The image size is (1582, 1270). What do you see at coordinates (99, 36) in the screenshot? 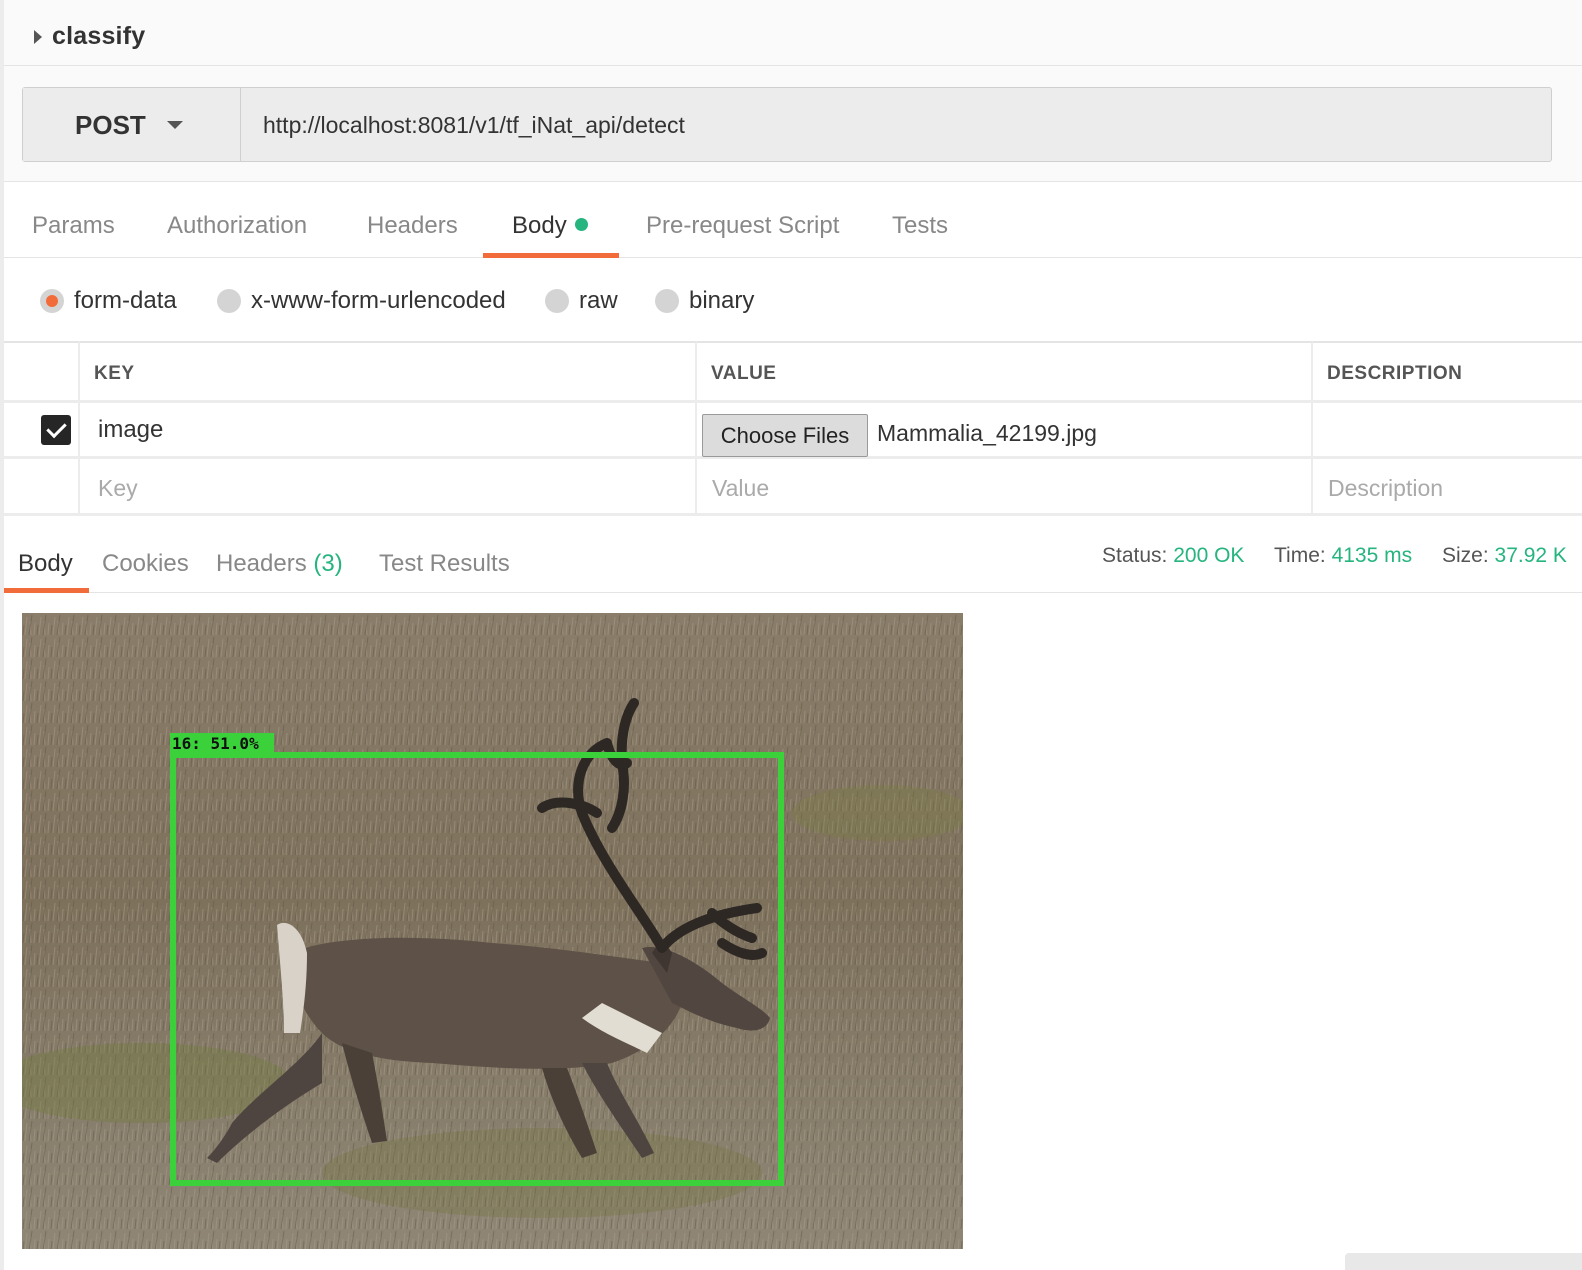
I see `collection-title: classify` at bounding box center [99, 36].